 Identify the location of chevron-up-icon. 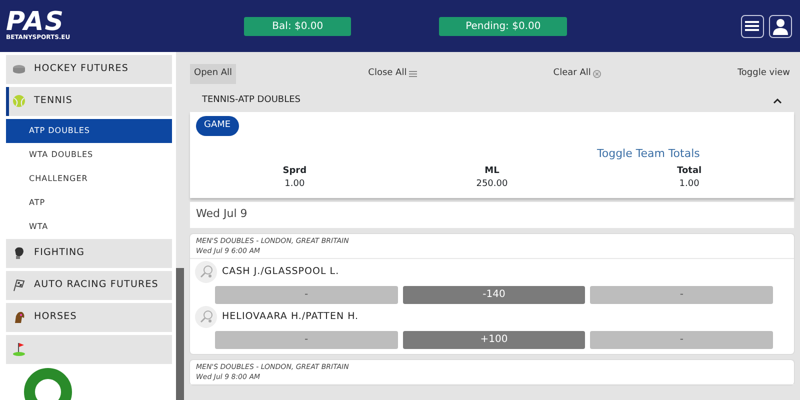
(777, 101).